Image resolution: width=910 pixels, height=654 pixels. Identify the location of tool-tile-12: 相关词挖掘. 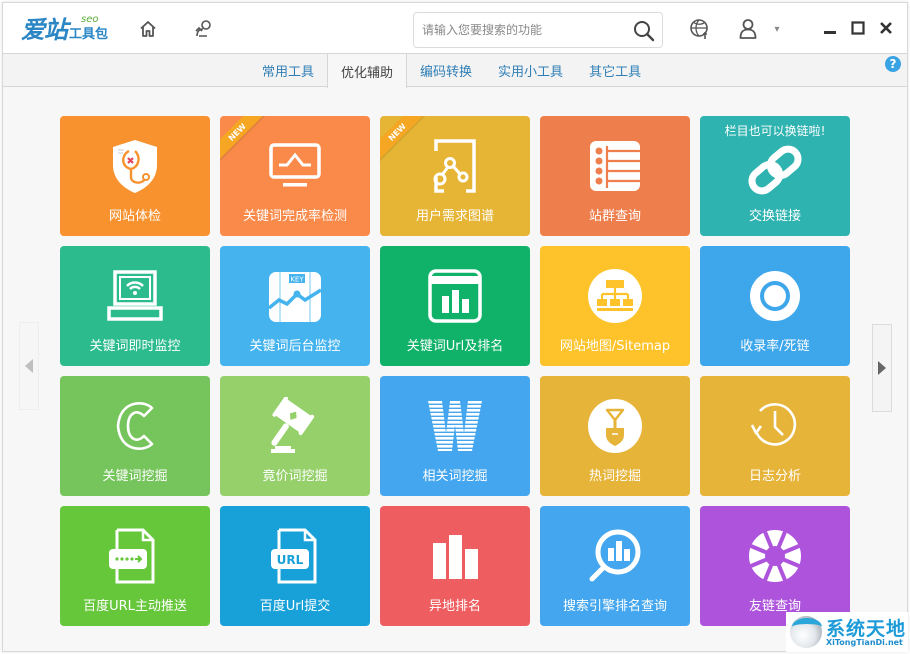
(455, 436).